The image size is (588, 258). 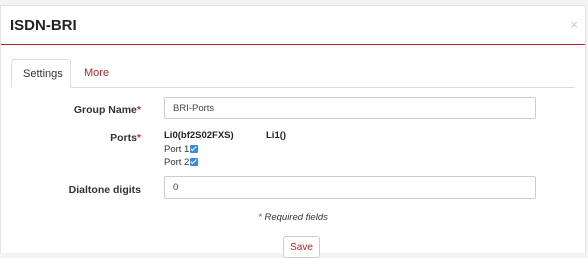 What do you see at coordinates (105, 110) in the screenshot?
I see `group-name-label-text: Group Name` at bounding box center [105, 110].